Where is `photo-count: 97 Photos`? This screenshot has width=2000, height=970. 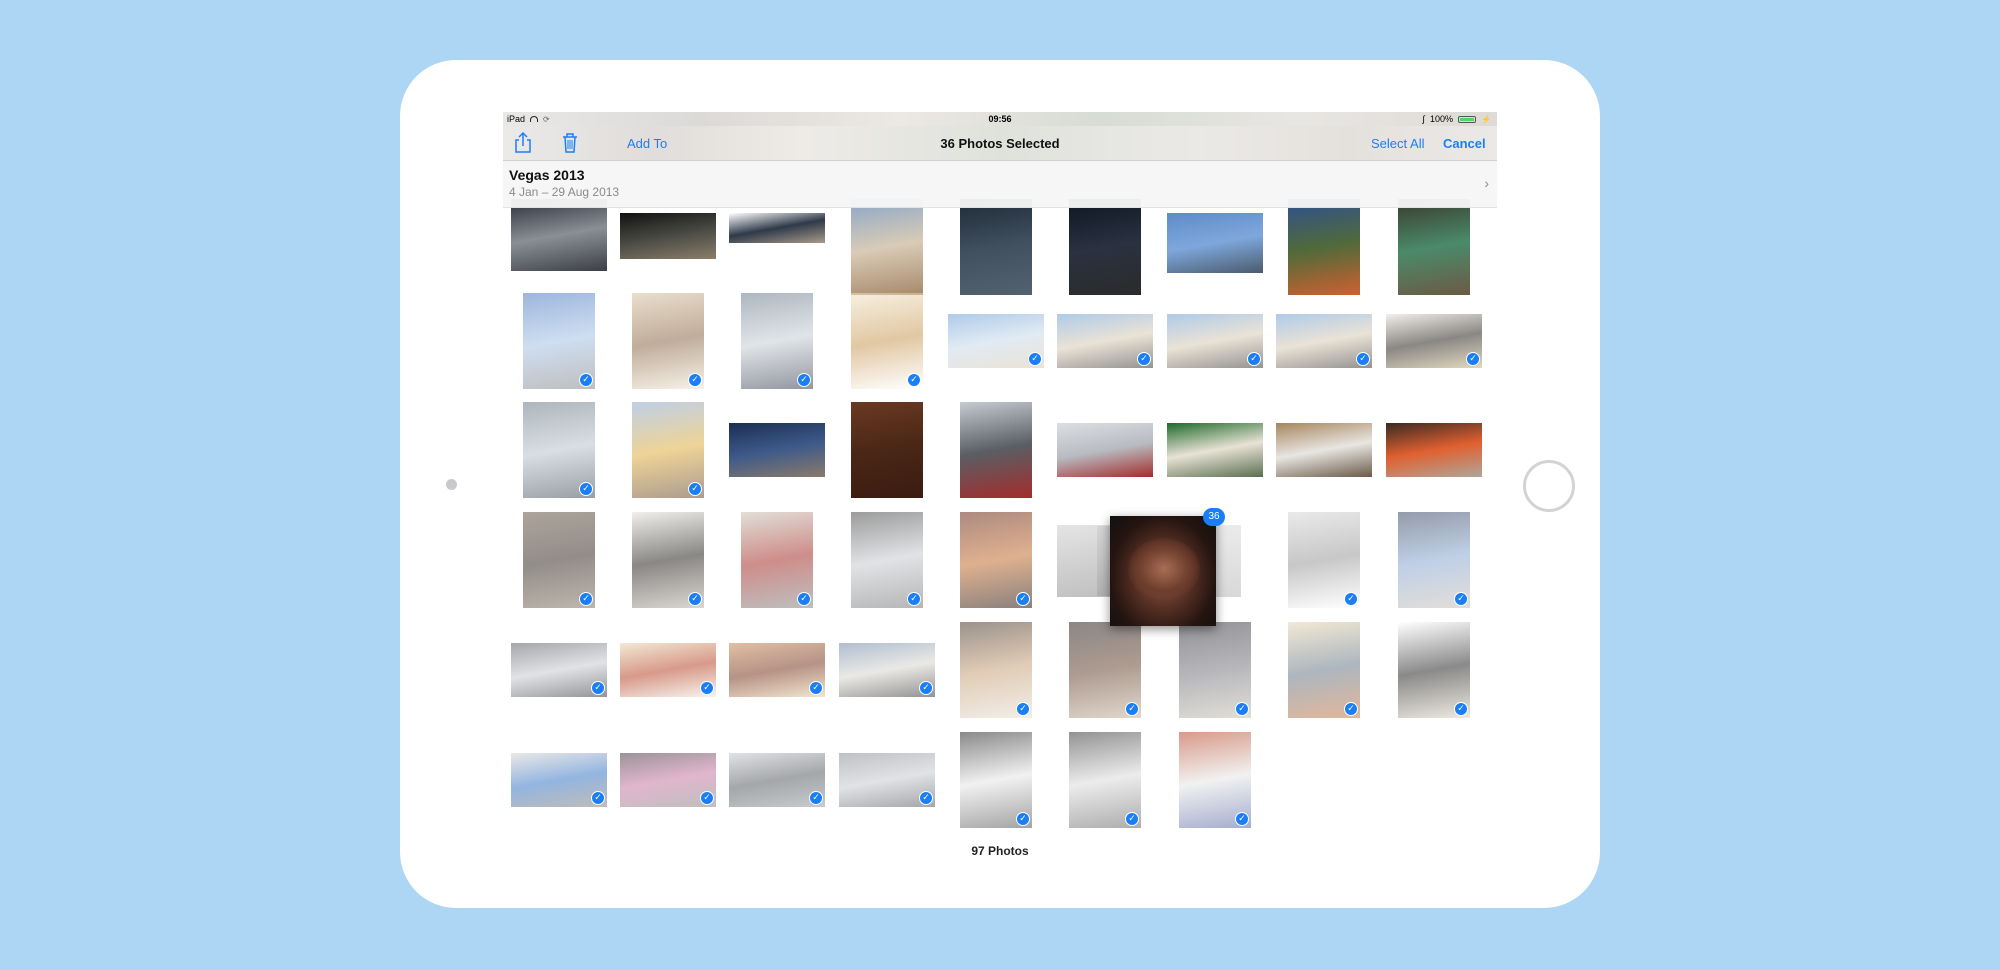 photo-count: 97 Photos is located at coordinates (1000, 851).